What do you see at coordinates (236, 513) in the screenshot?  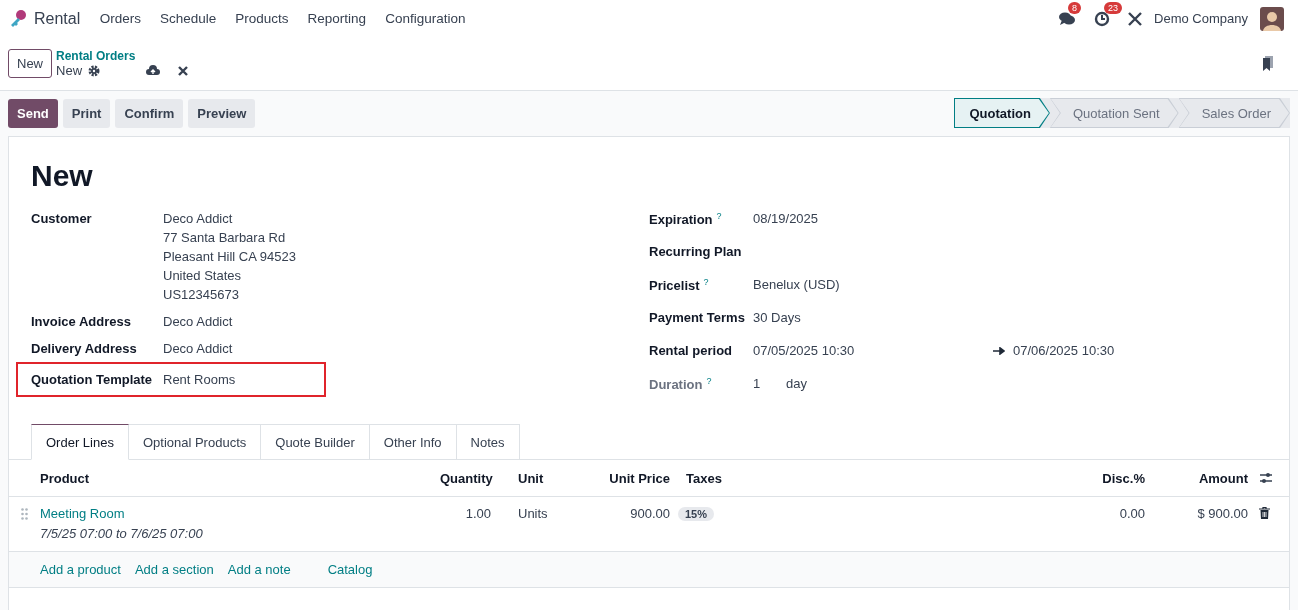 I see `product-link: Meeting Room` at bounding box center [236, 513].